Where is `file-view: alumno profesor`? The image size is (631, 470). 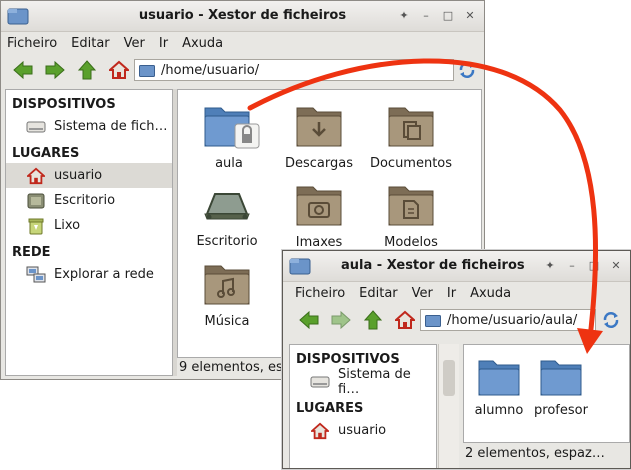
file-view: alumno profesor is located at coordinates (546, 393).